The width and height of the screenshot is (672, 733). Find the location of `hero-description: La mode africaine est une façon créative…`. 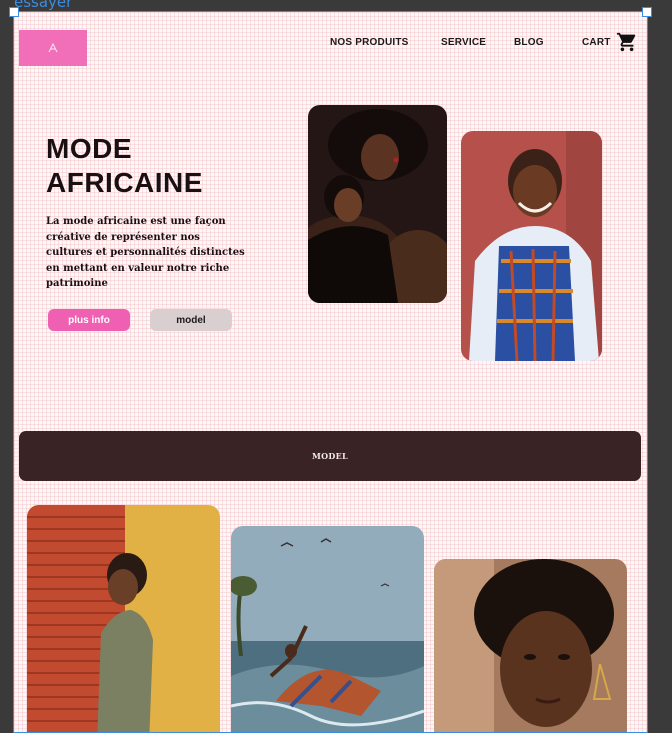

hero-description: La mode africaine est une façon créative… is located at coordinates (145, 252).